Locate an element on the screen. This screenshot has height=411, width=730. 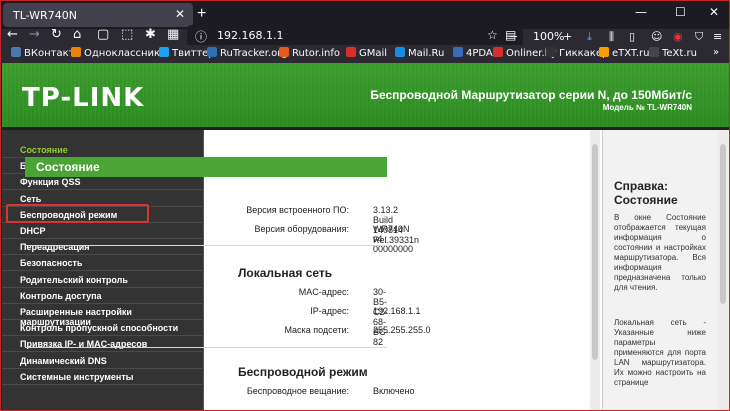
forward-icon: → is located at coordinates (34, 36).